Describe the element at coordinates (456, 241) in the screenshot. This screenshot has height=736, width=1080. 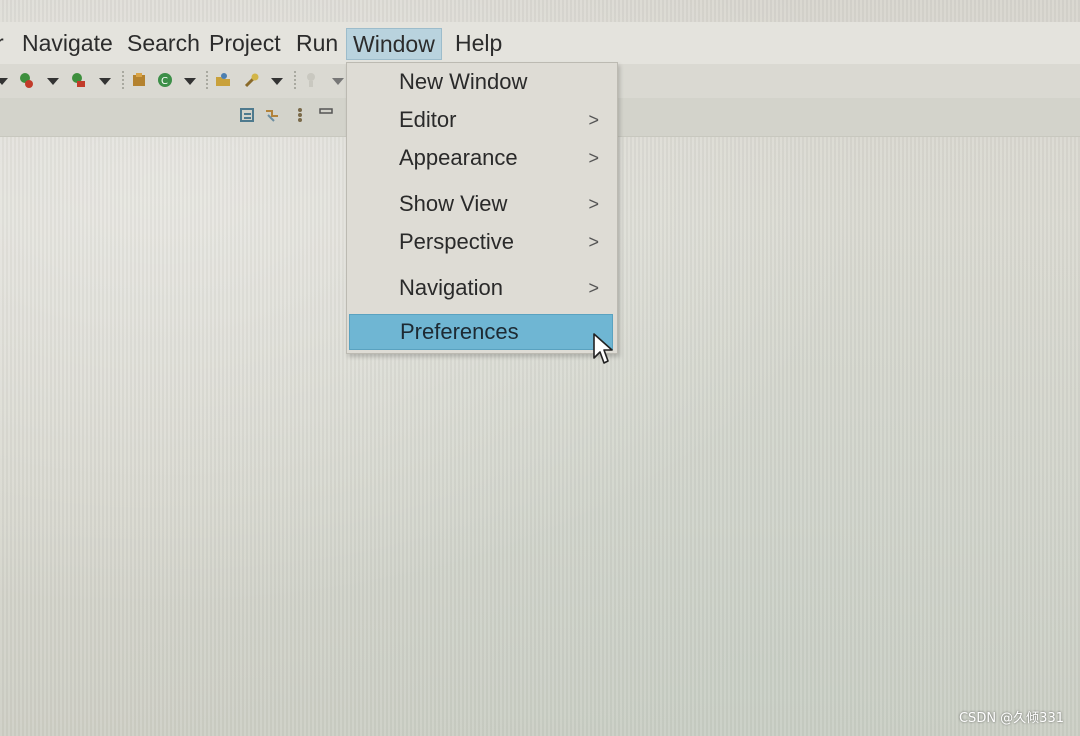
I see `menu-item-label: Perspective` at that location.